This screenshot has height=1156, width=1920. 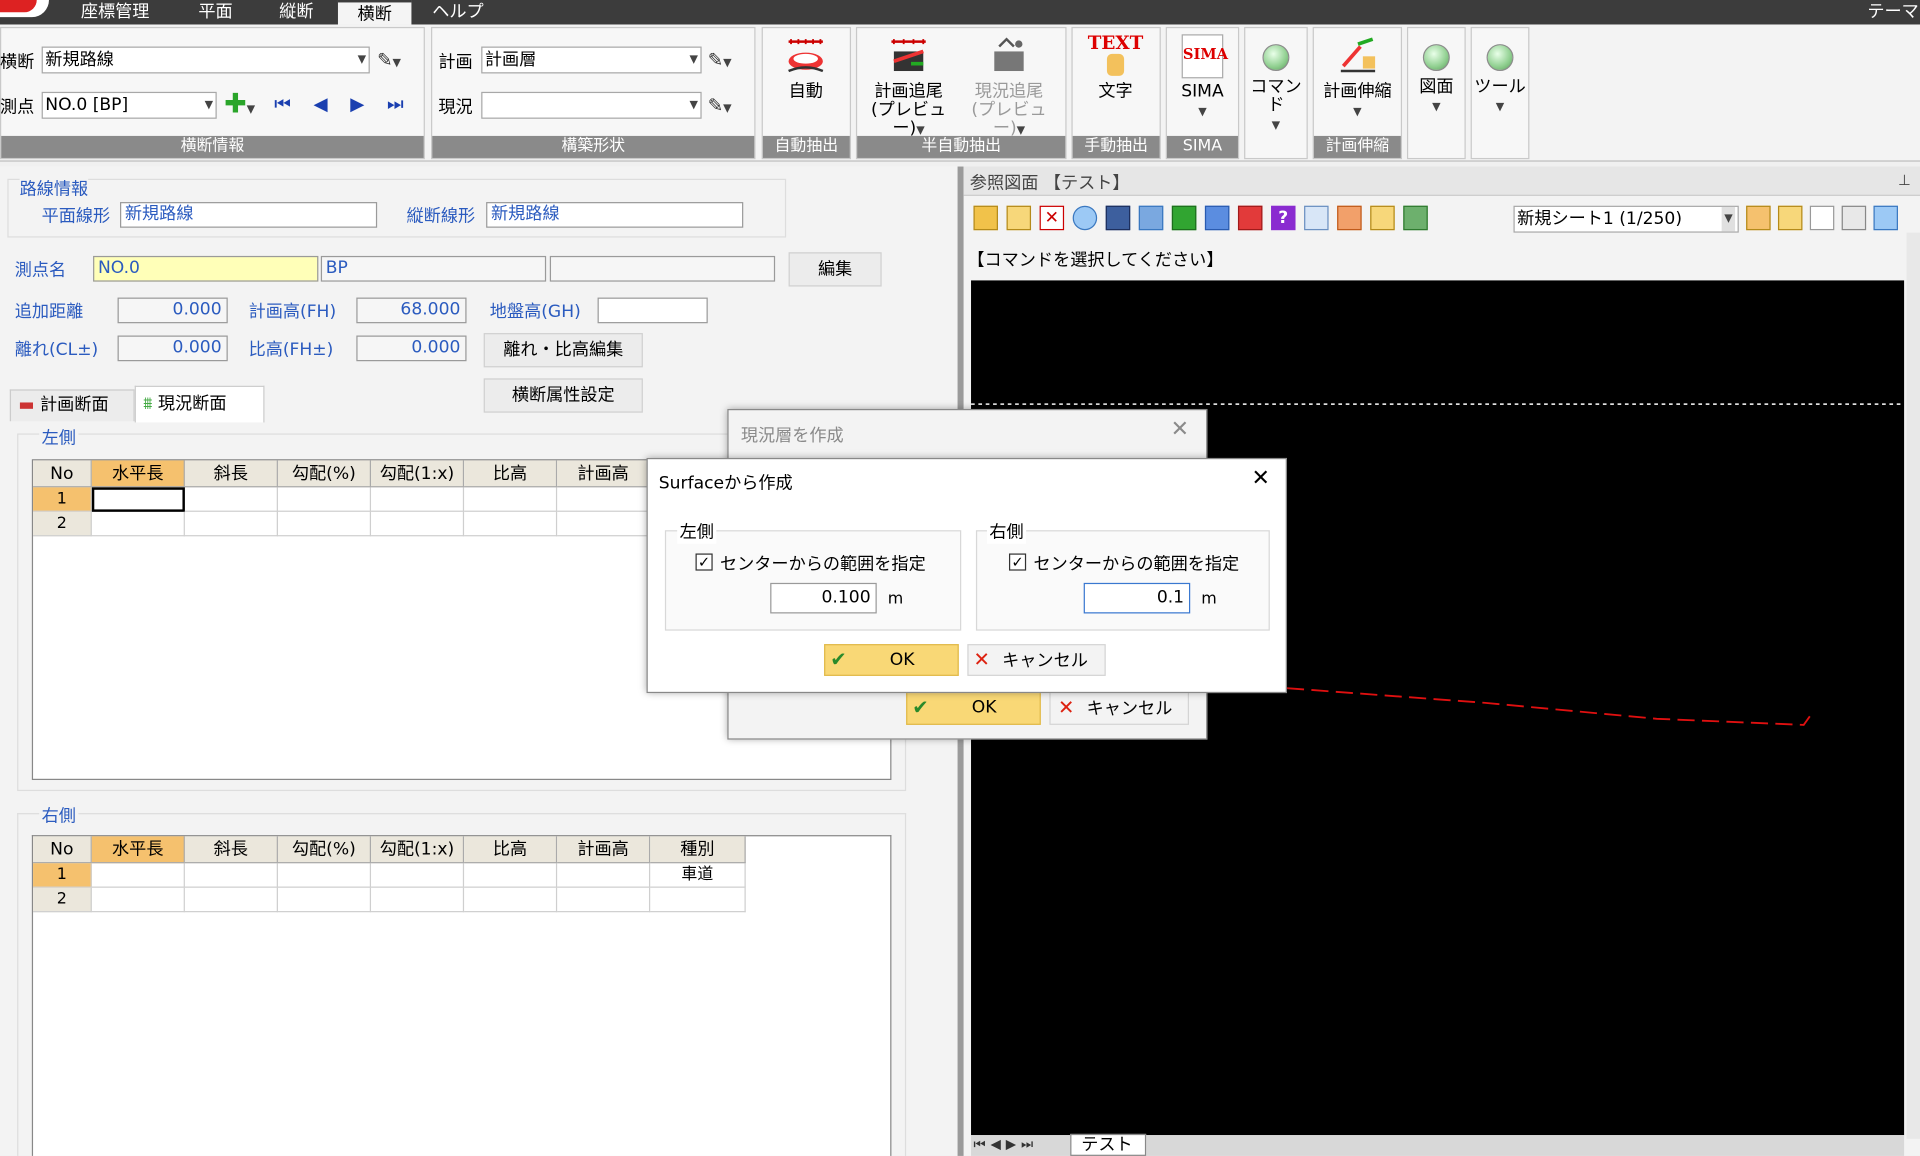 What do you see at coordinates (1626, 219) in the screenshot?
I see `sheet-select: 新規シート1 (1/250) ▼` at bounding box center [1626, 219].